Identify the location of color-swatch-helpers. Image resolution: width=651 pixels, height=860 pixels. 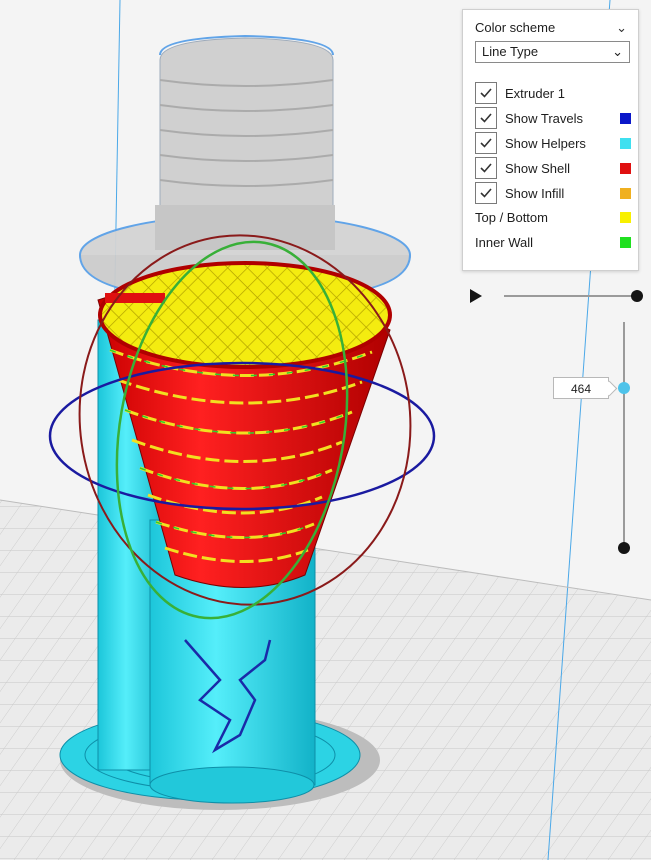
(625, 143).